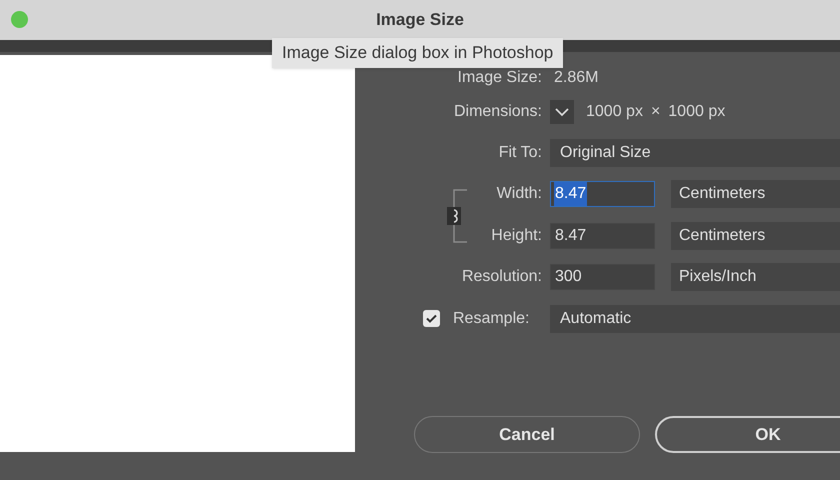  Describe the element at coordinates (420, 20) in the screenshot. I see `window-title: Image Size` at that location.